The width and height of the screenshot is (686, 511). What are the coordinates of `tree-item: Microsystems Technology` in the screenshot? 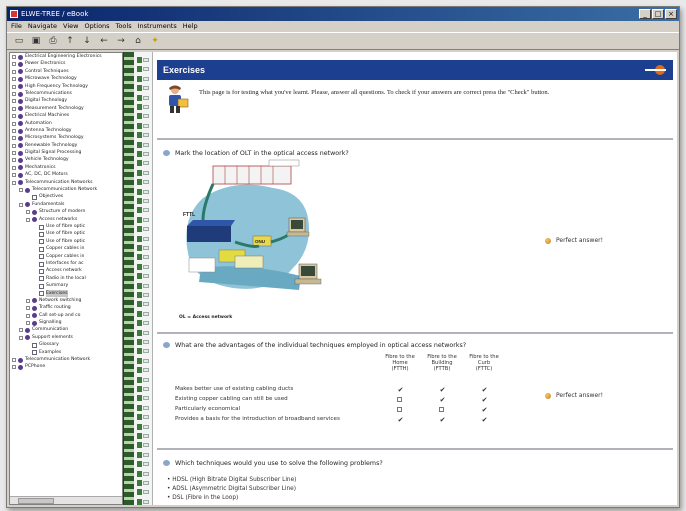 It's located at (66, 137).